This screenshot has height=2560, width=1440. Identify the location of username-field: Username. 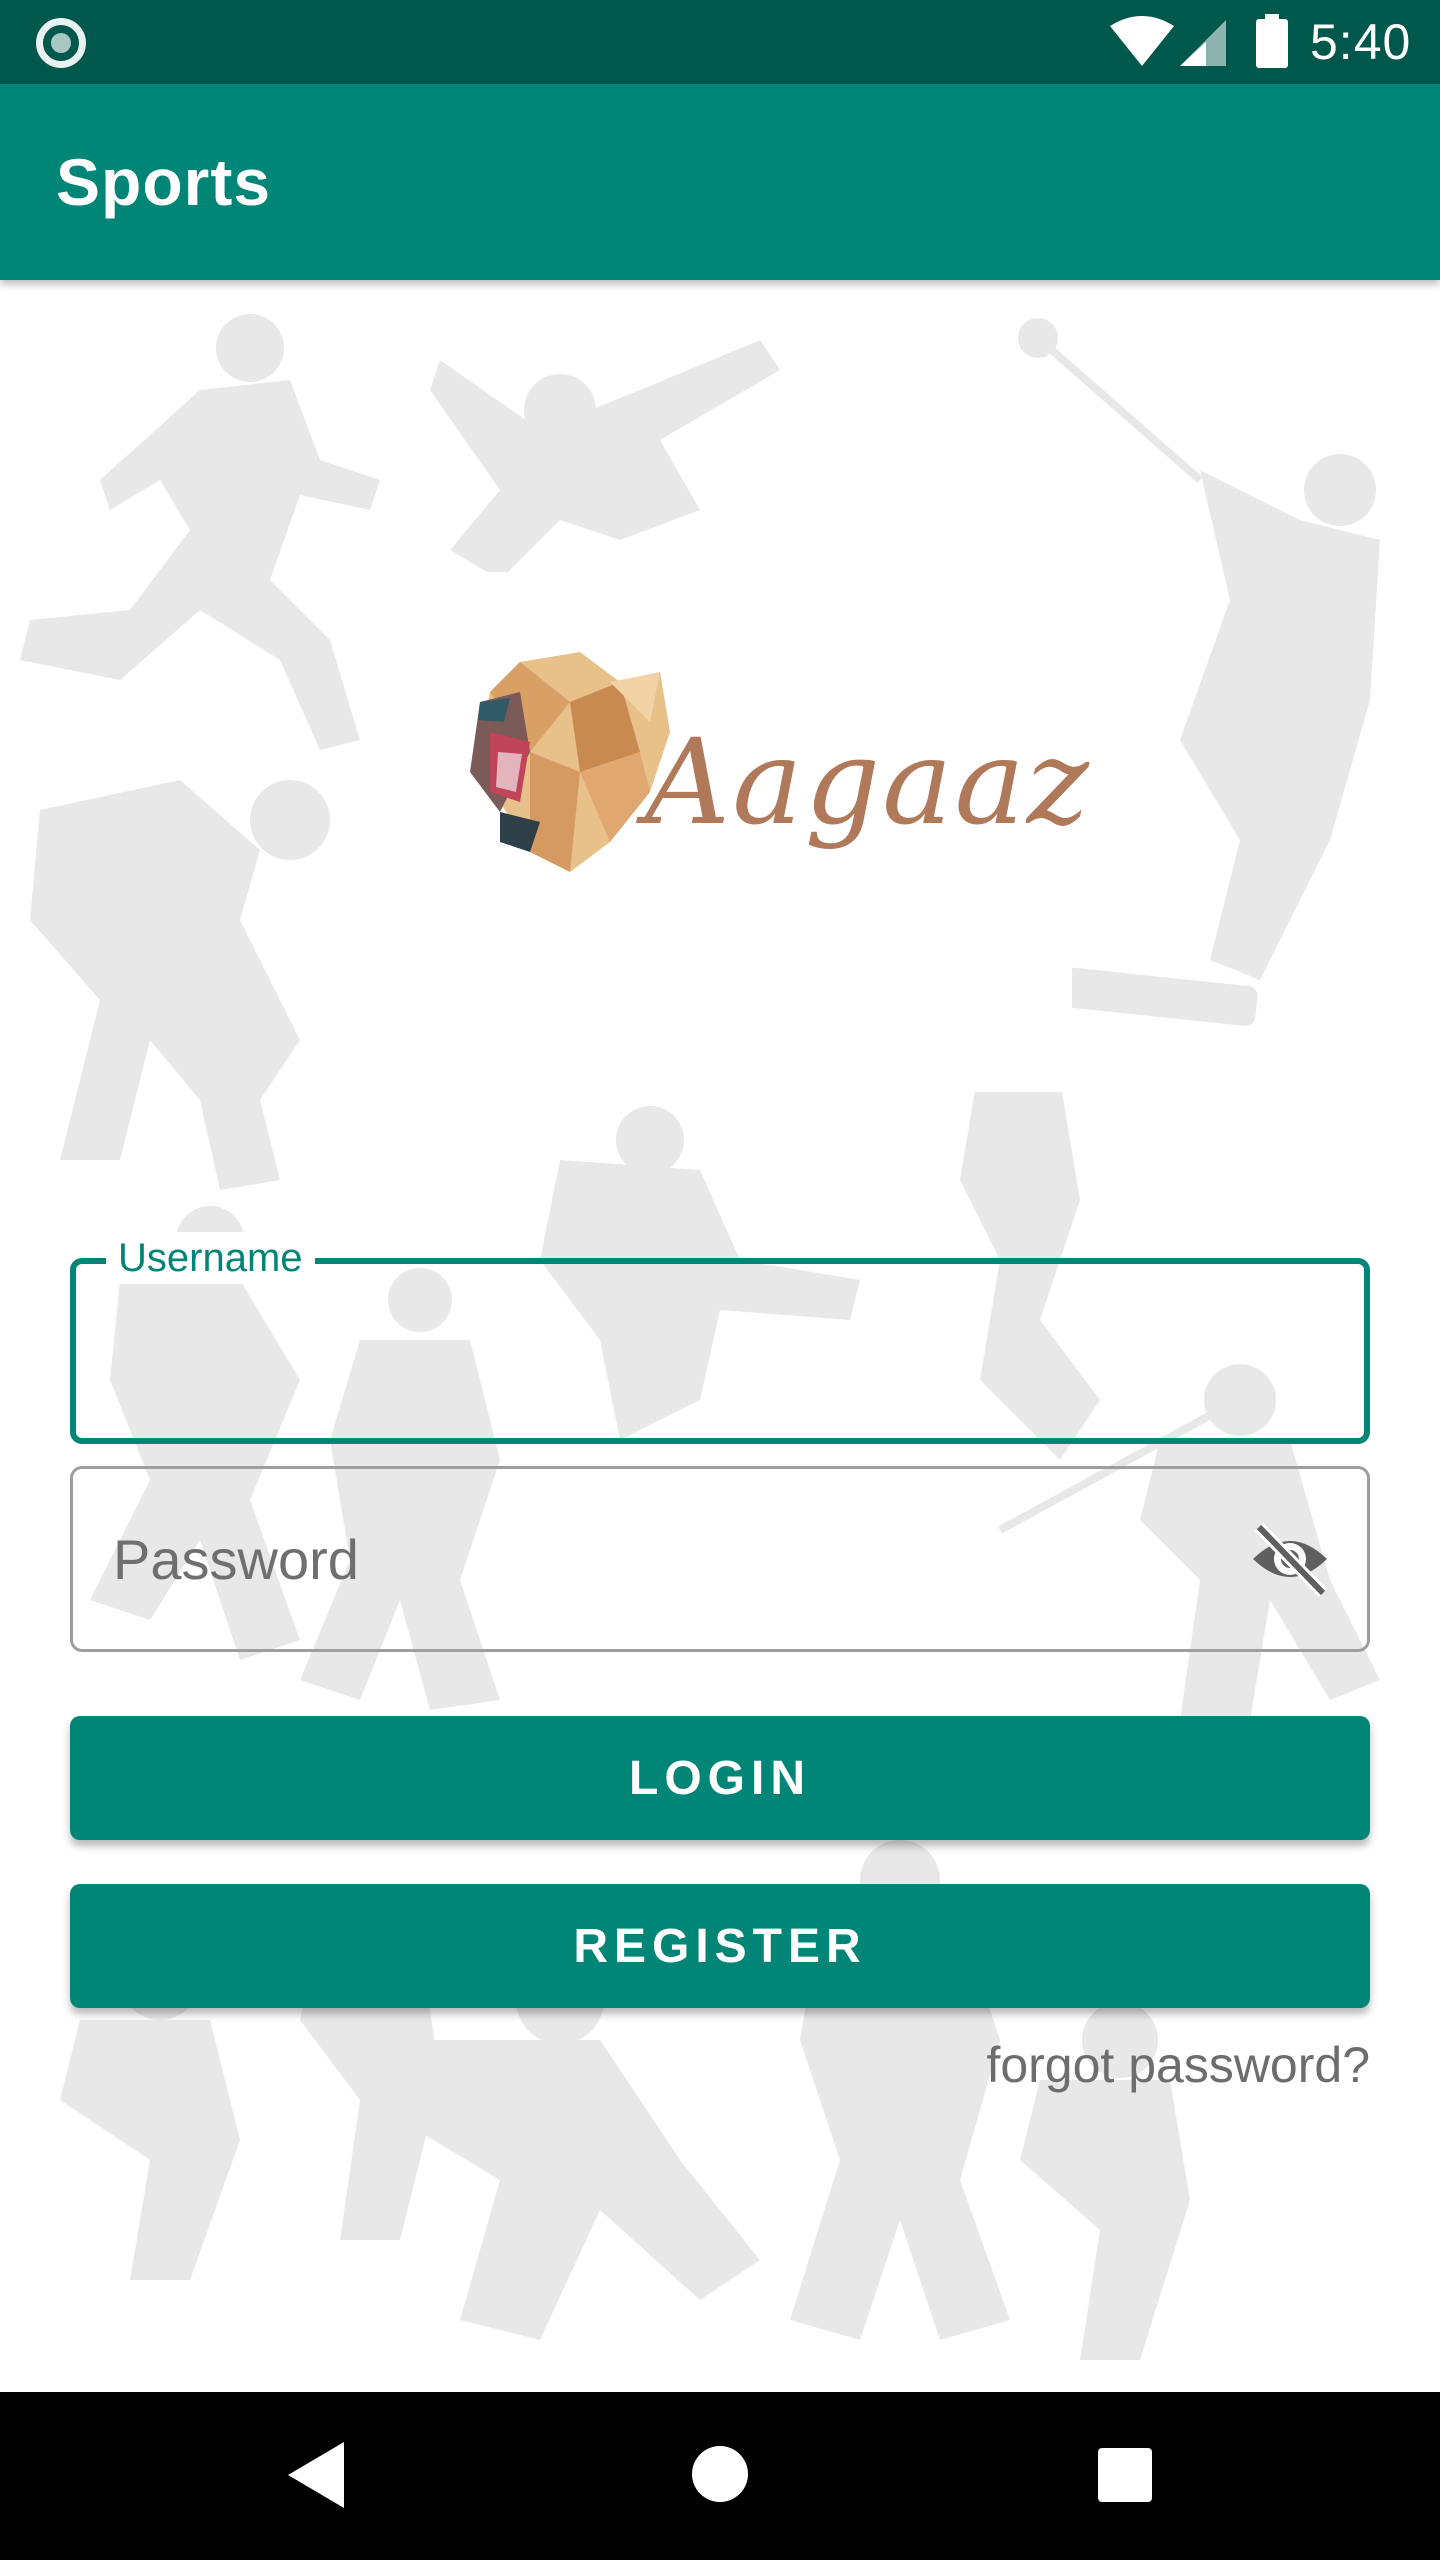
(720, 1338).